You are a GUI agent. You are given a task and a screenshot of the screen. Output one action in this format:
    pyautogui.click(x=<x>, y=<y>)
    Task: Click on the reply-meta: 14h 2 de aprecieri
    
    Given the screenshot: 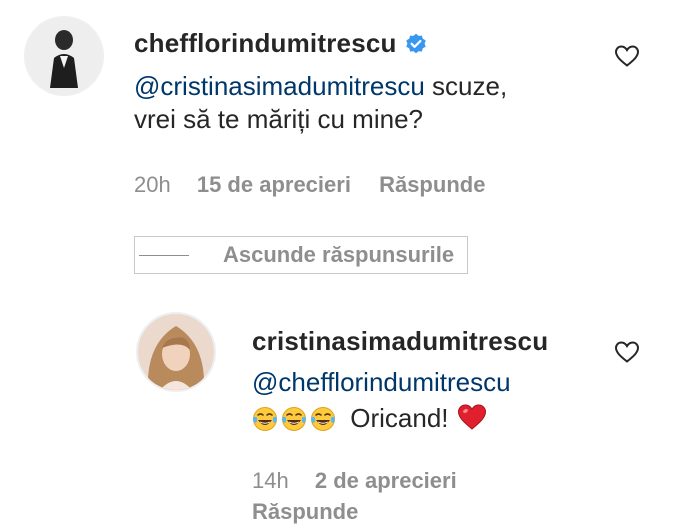 What is the action you would take?
    pyautogui.click(x=354, y=481)
    